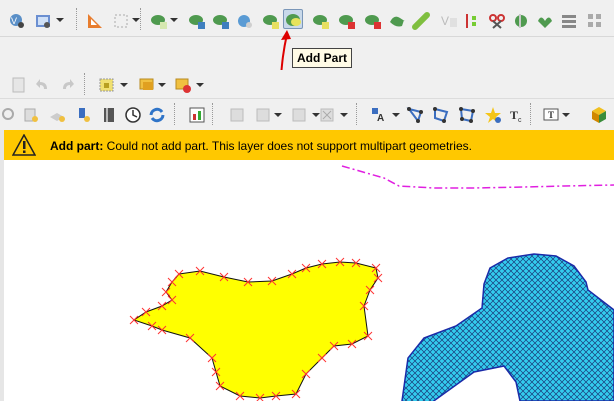 The image size is (614, 401). I want to click on 3d-box-icon, so click(598, 114).